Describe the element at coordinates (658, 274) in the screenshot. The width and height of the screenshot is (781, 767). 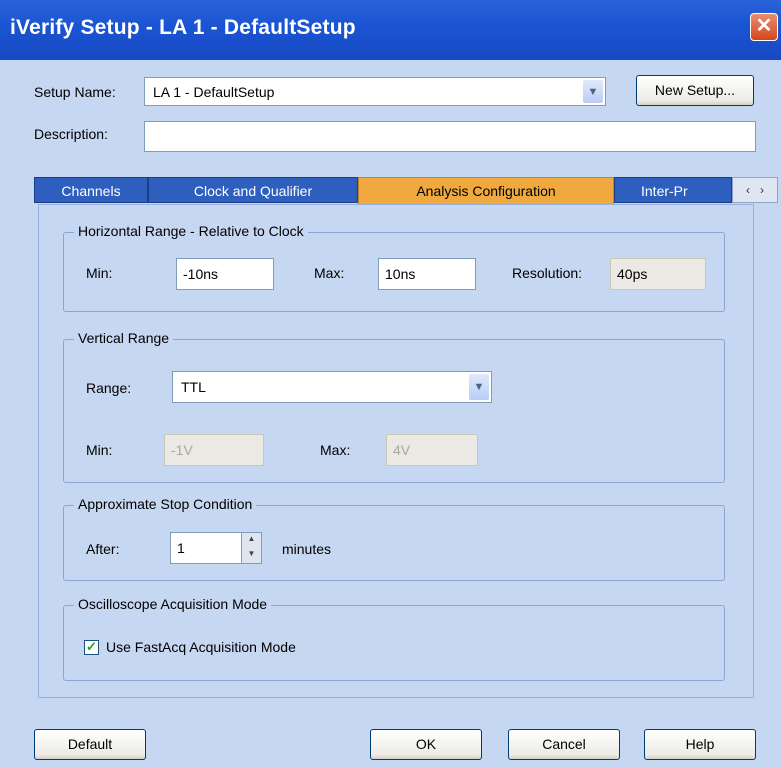
I see `resolution-field: 40ps` at that location.